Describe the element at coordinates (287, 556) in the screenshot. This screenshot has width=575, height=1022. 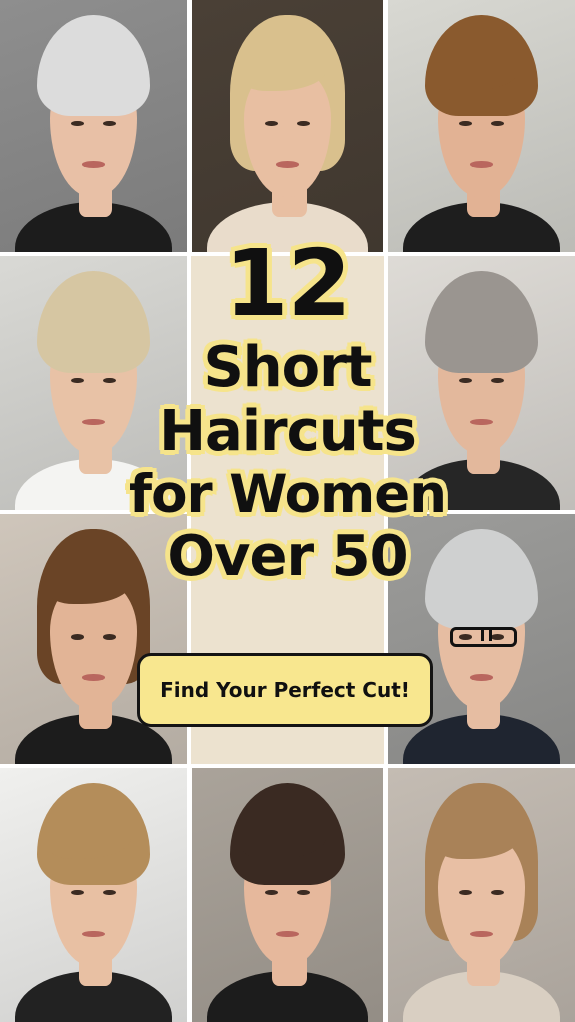
I see `headline-line-4: Over 50` at that location.